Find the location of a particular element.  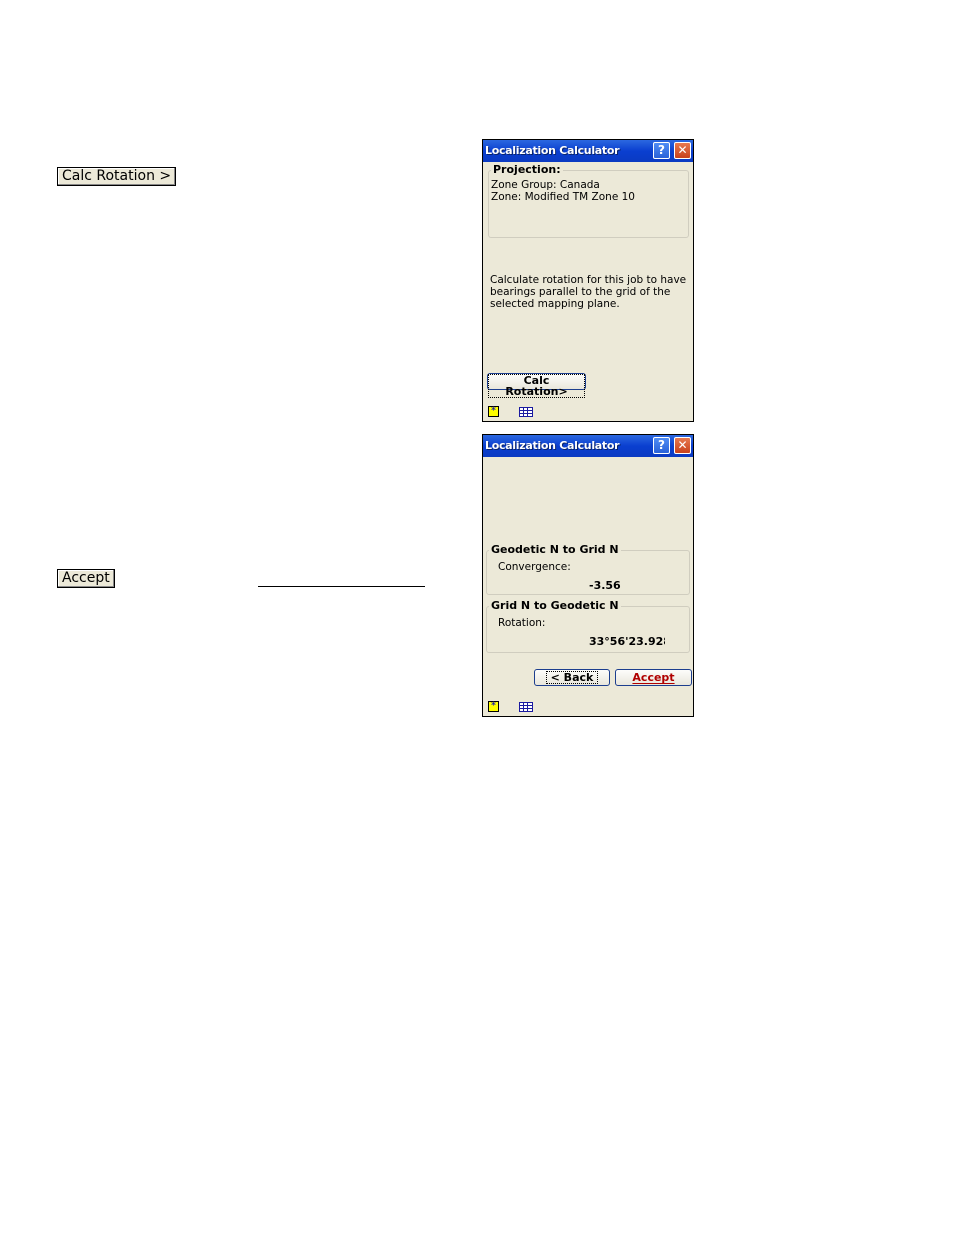

zone-text: Zone: Modified TM Zone 10 is located at coordinates (563, 197).